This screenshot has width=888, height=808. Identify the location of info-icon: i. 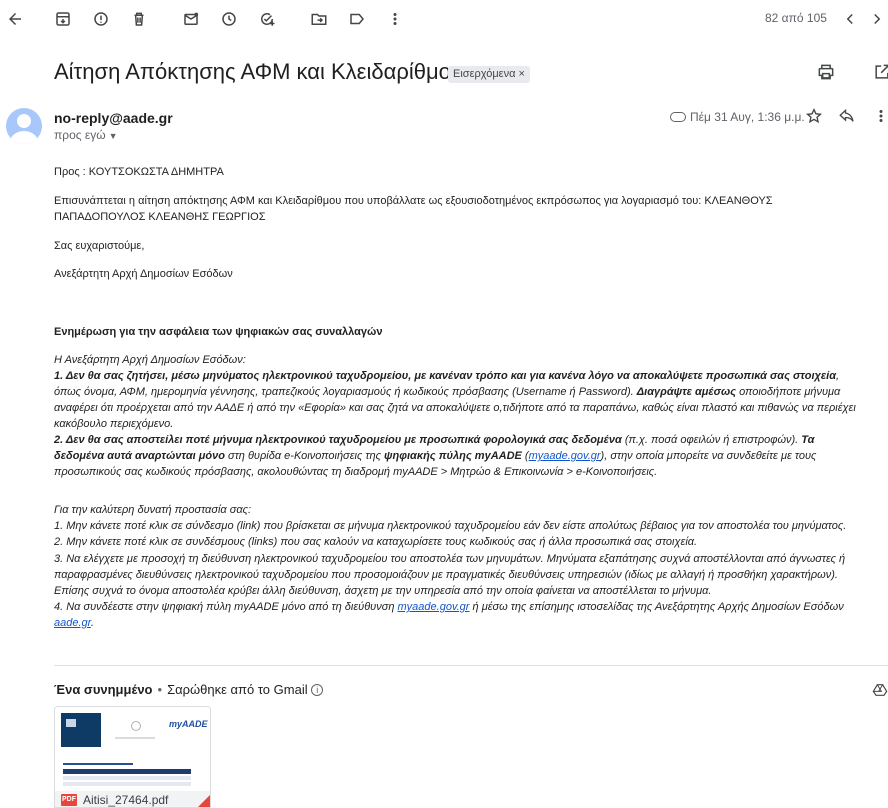
(317, 690).